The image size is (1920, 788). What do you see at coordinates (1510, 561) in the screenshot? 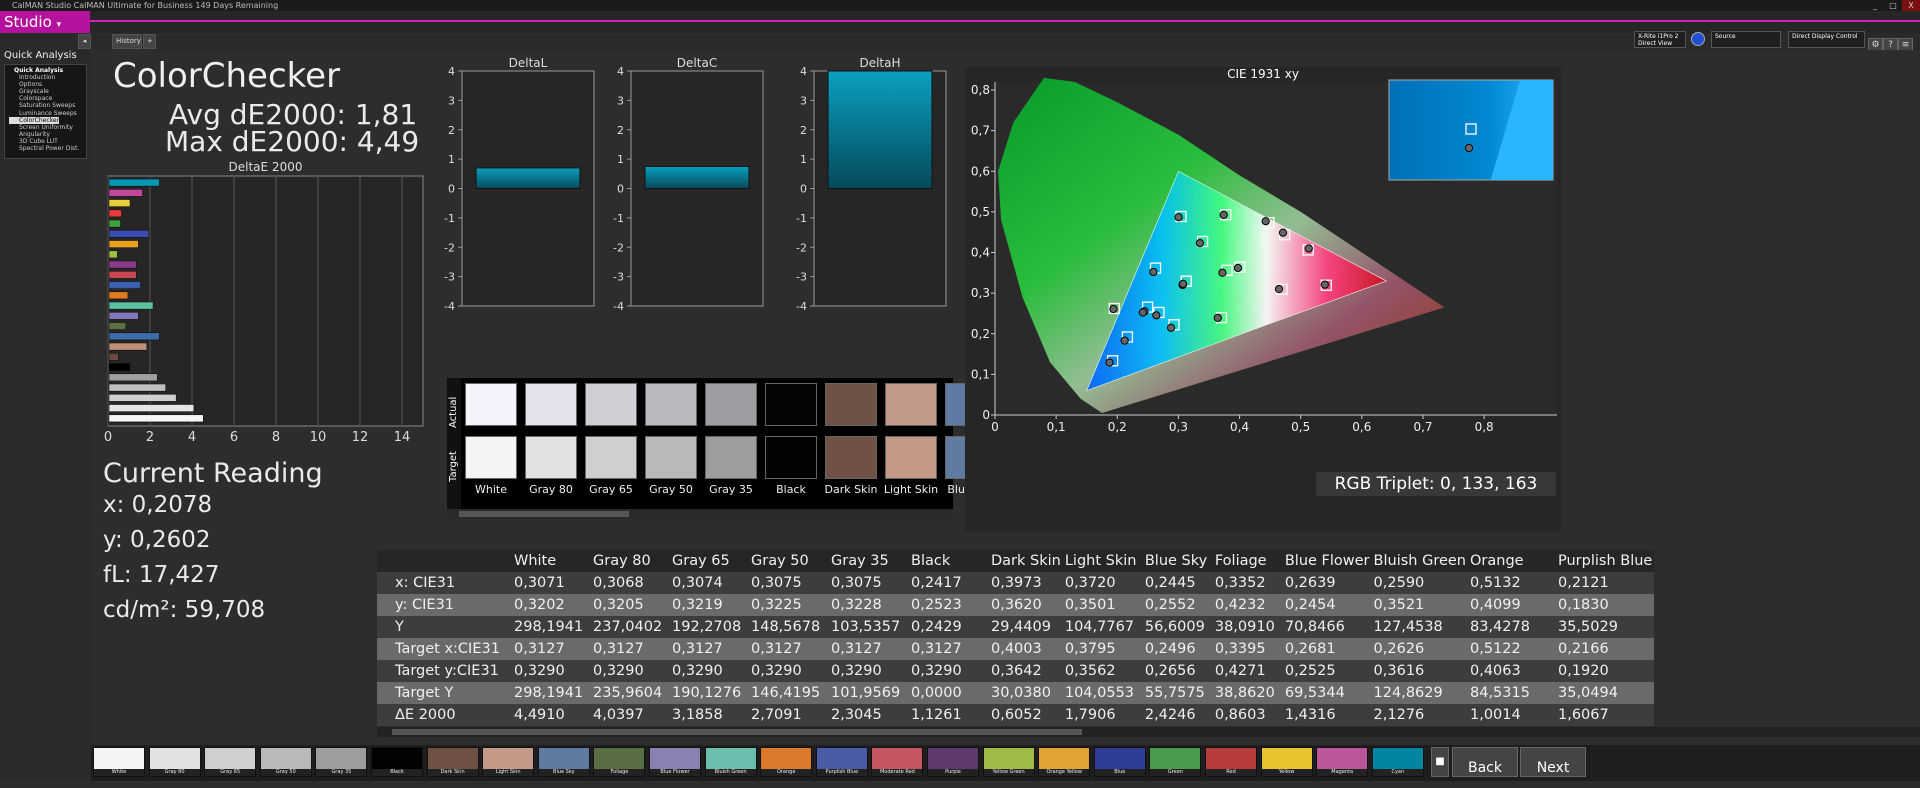
I see `column-header: Orange` at bounding box center [1510, 561].